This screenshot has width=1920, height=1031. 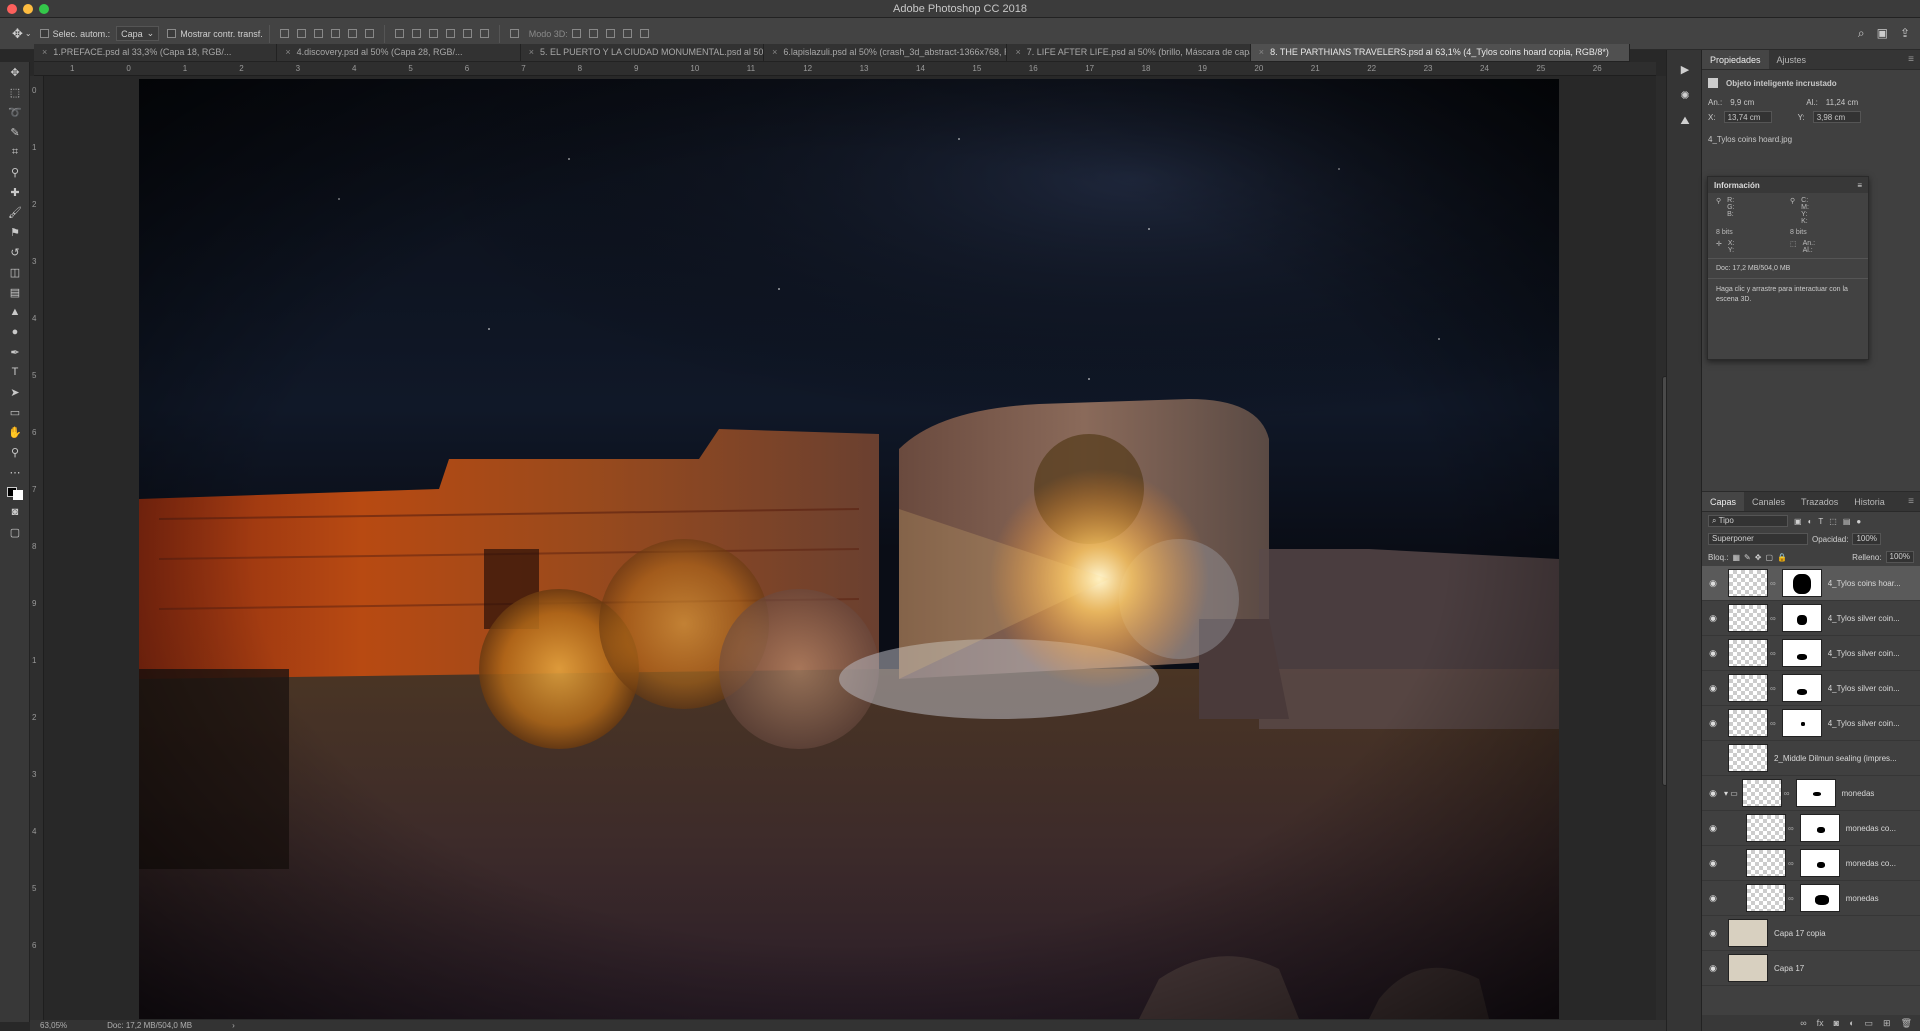 What do you see at coordinates (1866, 539) in the screenshot?
I see `opacity-field: 100%` at bounding box center [1866, 539].